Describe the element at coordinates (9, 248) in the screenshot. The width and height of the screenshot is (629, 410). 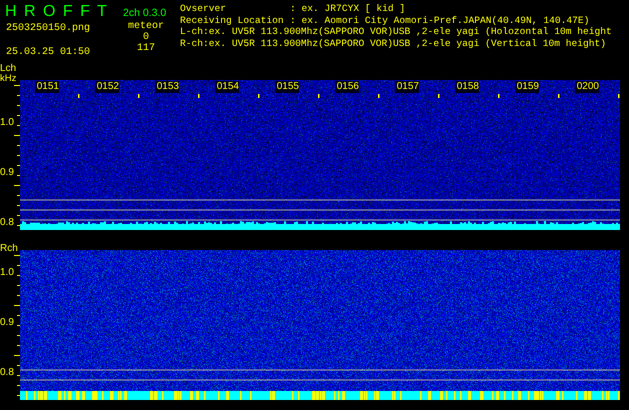
I see `channel-label: Rch` at that location.